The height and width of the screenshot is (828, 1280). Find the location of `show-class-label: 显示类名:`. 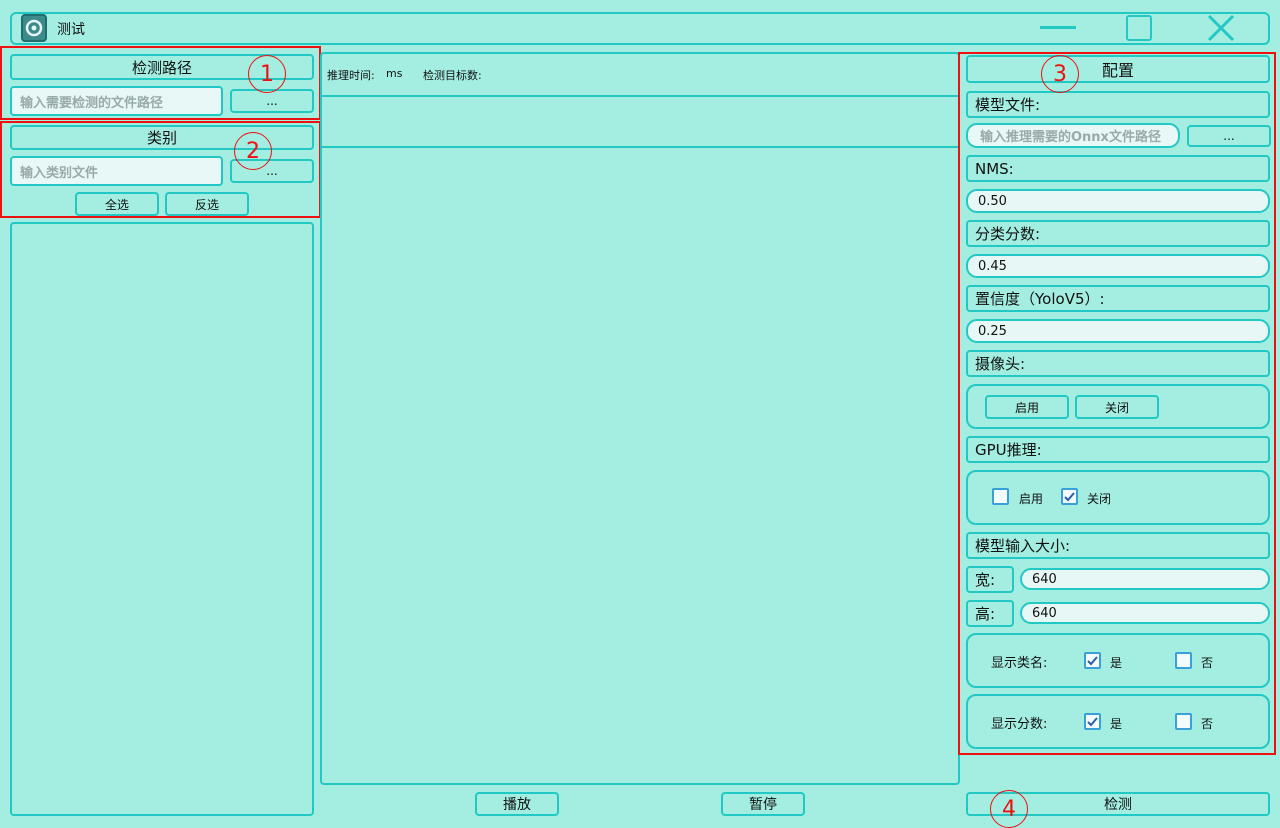

show-class-label: 显示类名: is located at coordinates (1019, 663).